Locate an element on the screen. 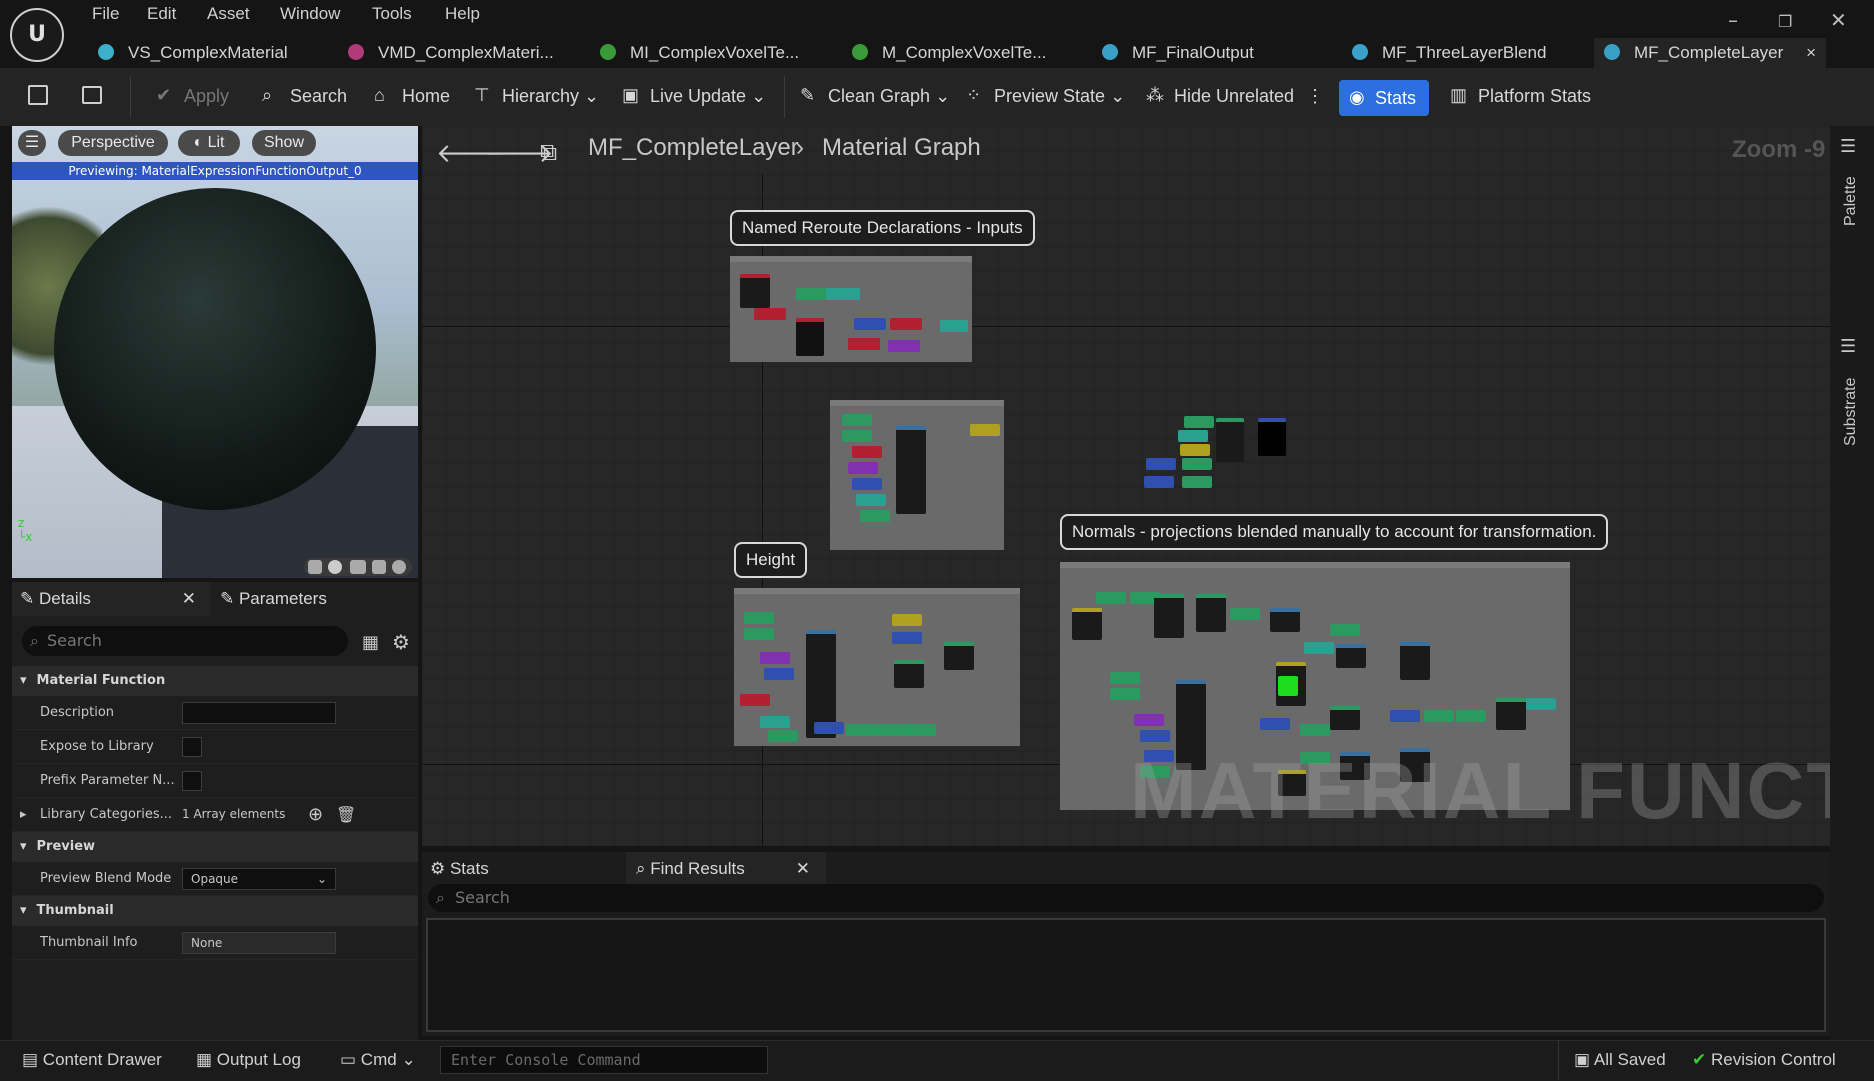 The width and height of the screenshot is (1874, 1081). lit-button: ◐ Lit is located at coordinates (209, 143).